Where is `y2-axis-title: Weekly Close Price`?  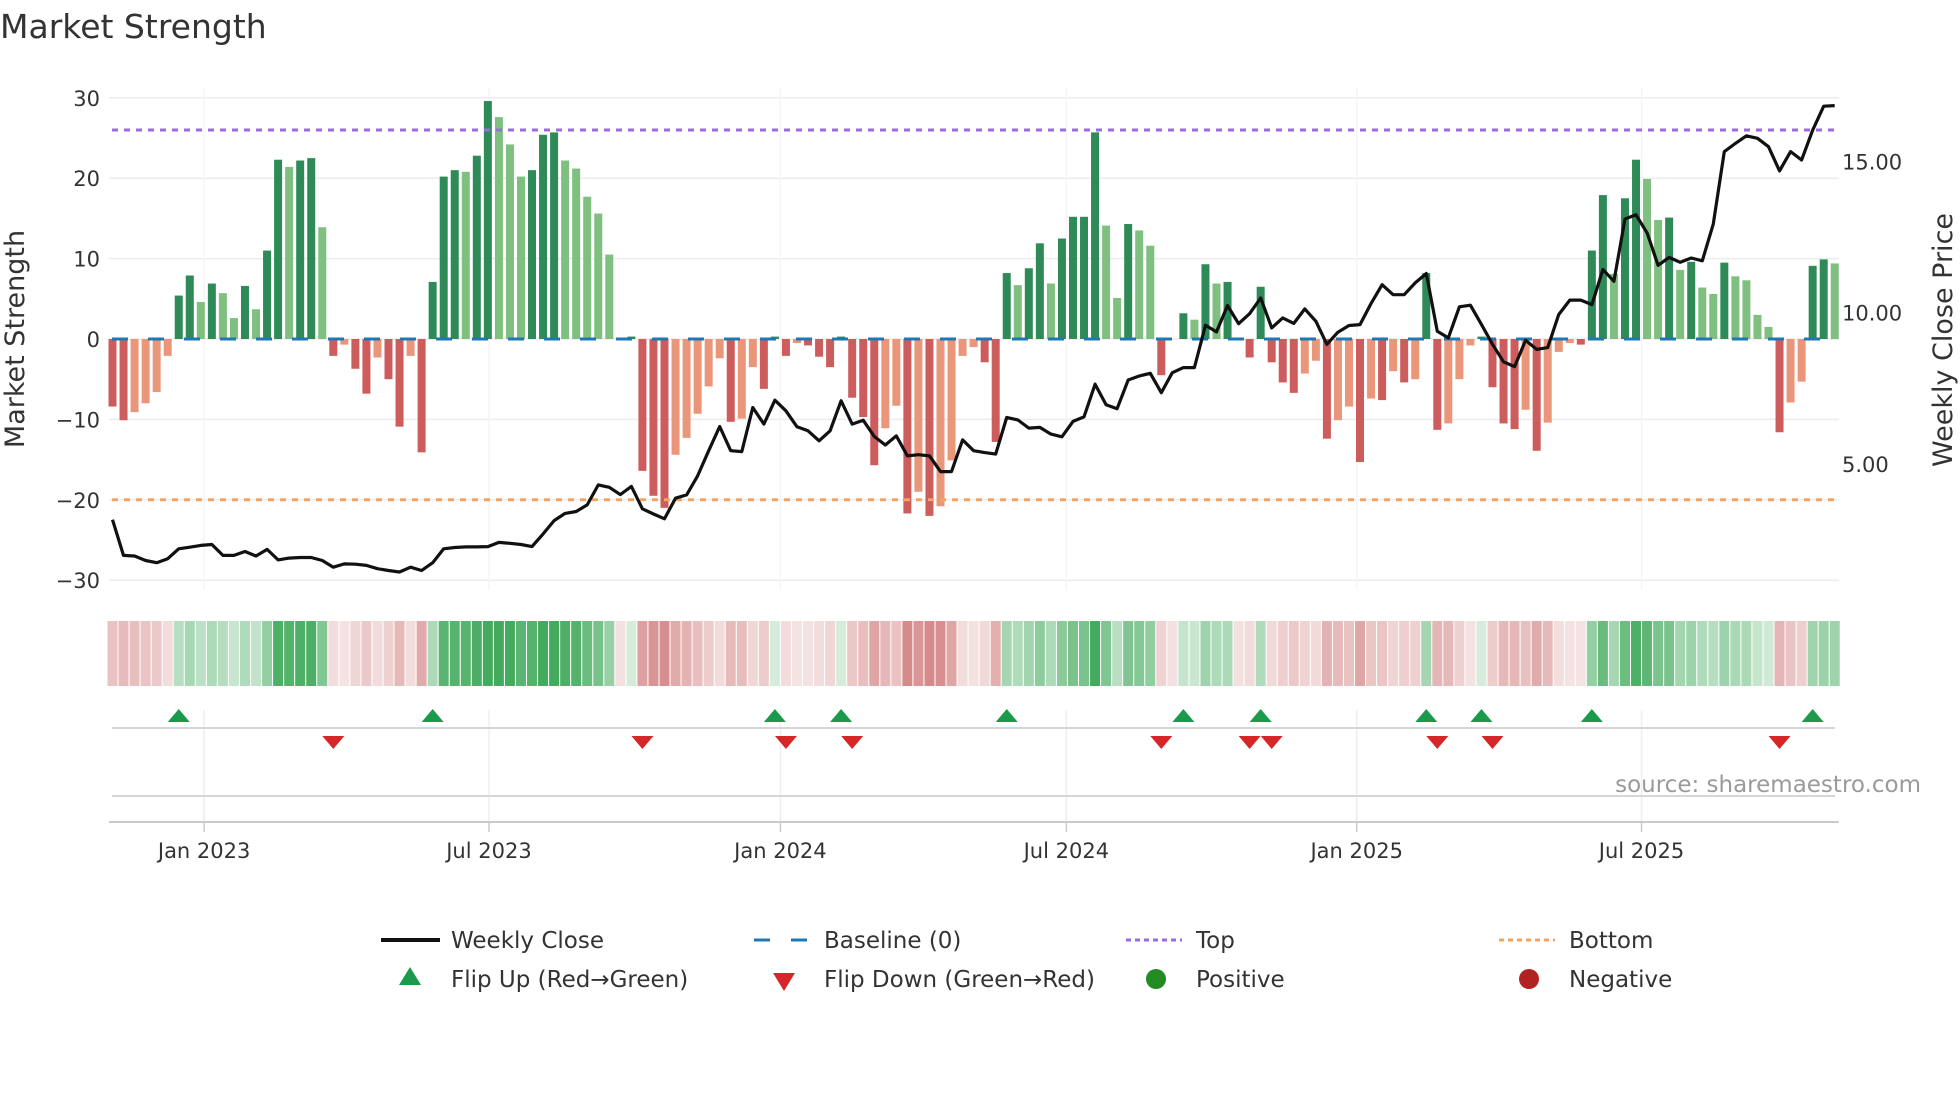
y2-axis-title: Weekly Close Price is located at coordinates (1943, 340).